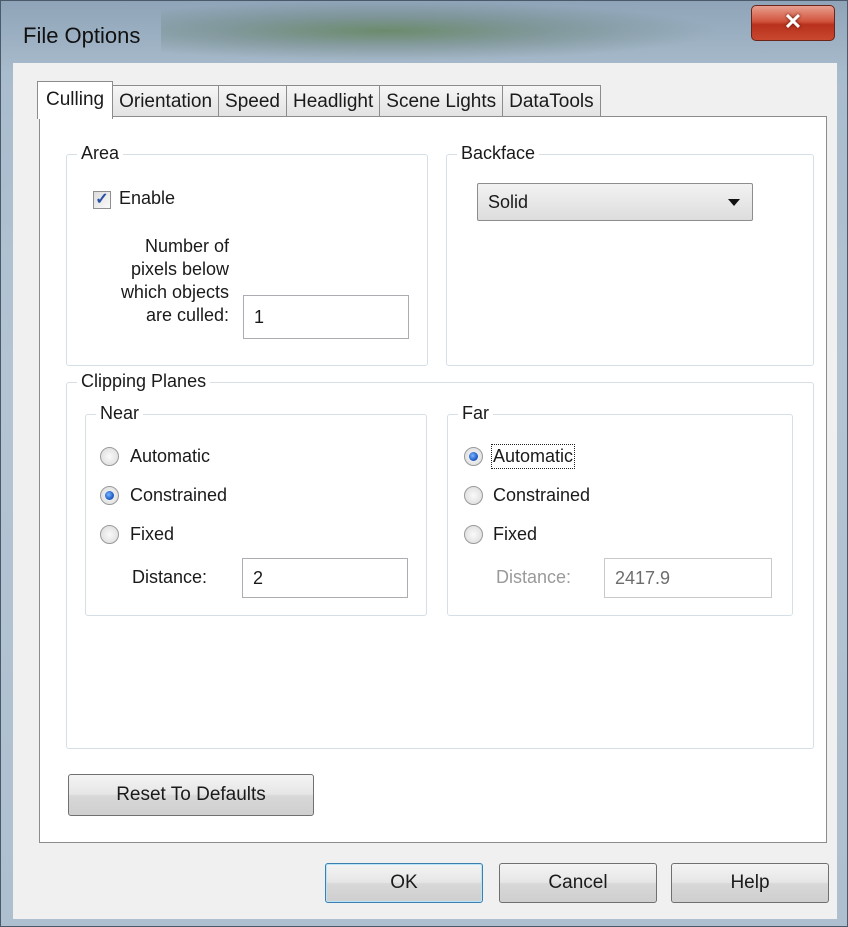  What do you see at coordinates (170, 456) in the screenshot?
I see `near-automatic-label: Automatic` at bounding box center [170, 456].